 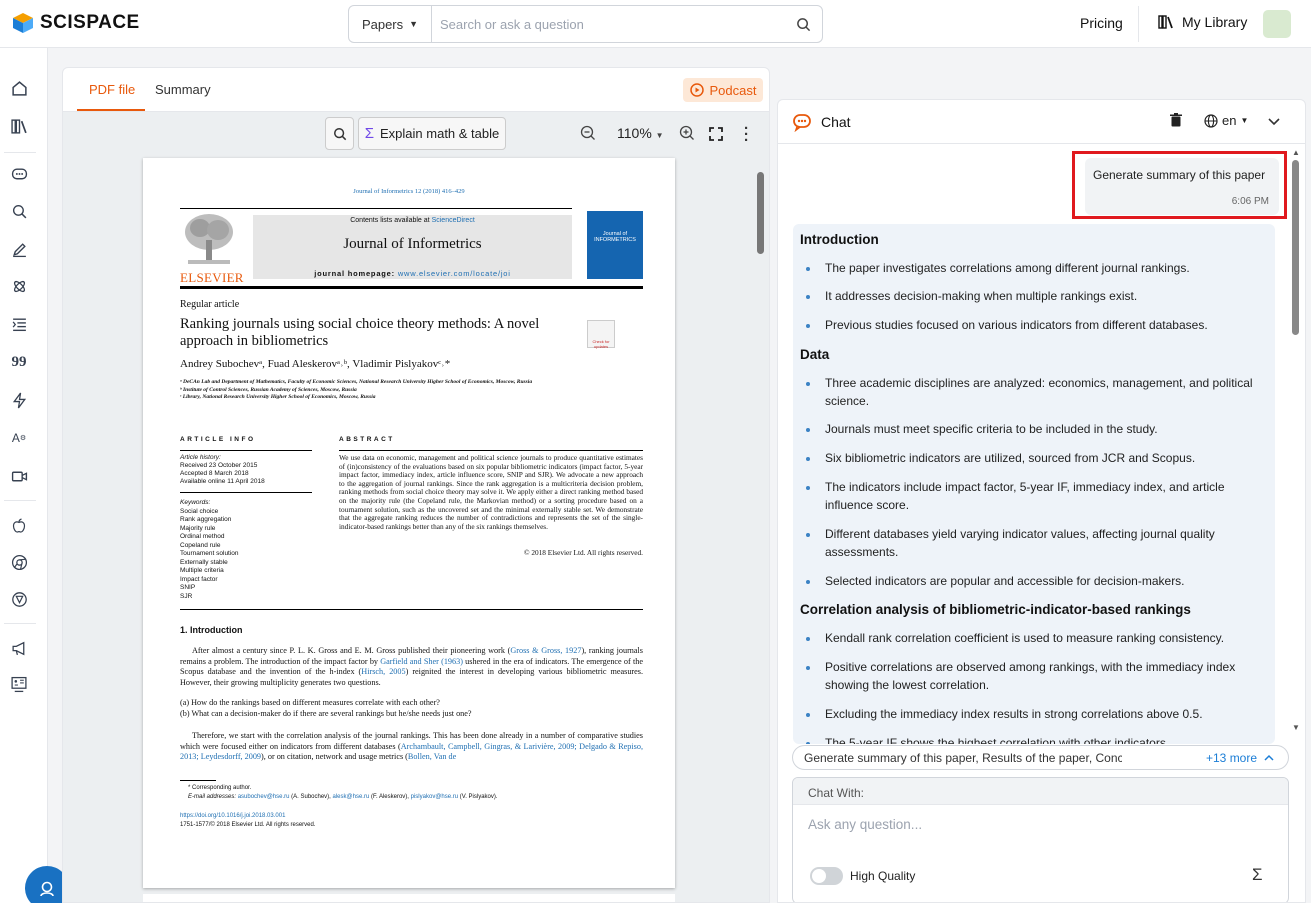 What do you see at coordinates (383, 671) in the screenshot?
I see `citation-link: Hirsch, 2005` at bounding box center [383, 671].